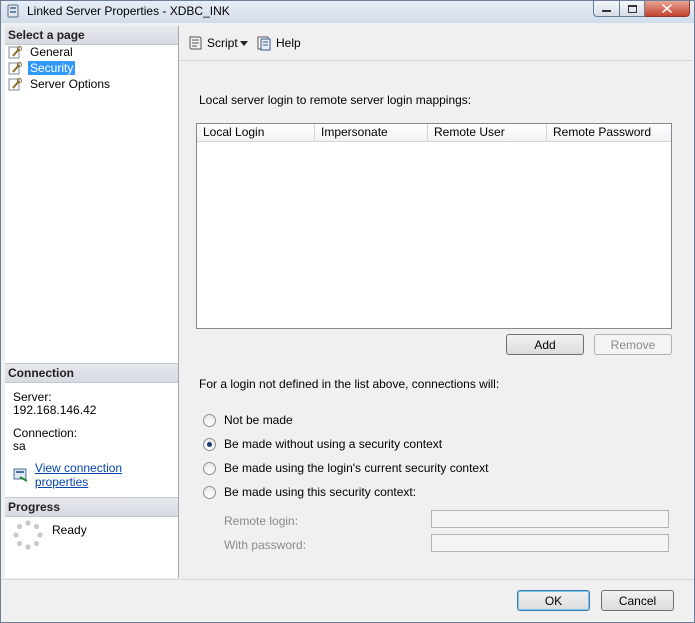 The height and width of the screenshot is (623, 695). I want to click on window-controls, so click(641, 9).